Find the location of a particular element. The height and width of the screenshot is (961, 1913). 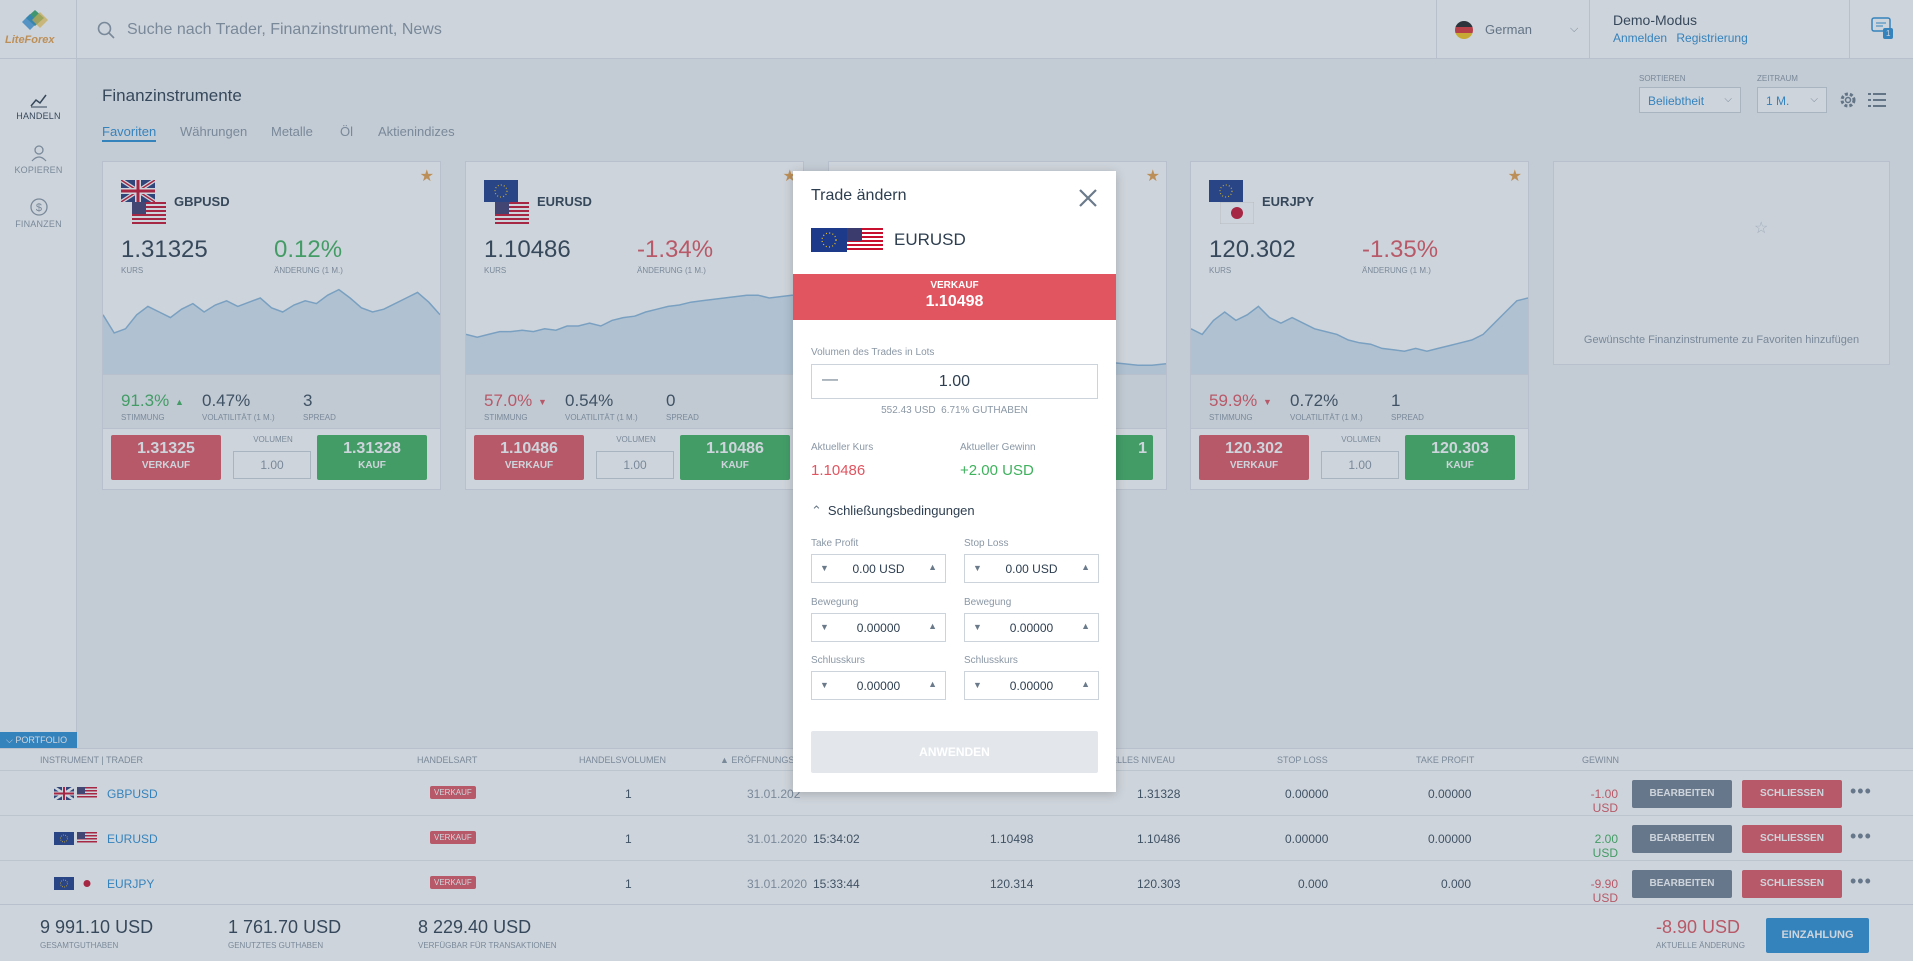

sl-movement-label: Bewegung is located at coordinates (988, 602).